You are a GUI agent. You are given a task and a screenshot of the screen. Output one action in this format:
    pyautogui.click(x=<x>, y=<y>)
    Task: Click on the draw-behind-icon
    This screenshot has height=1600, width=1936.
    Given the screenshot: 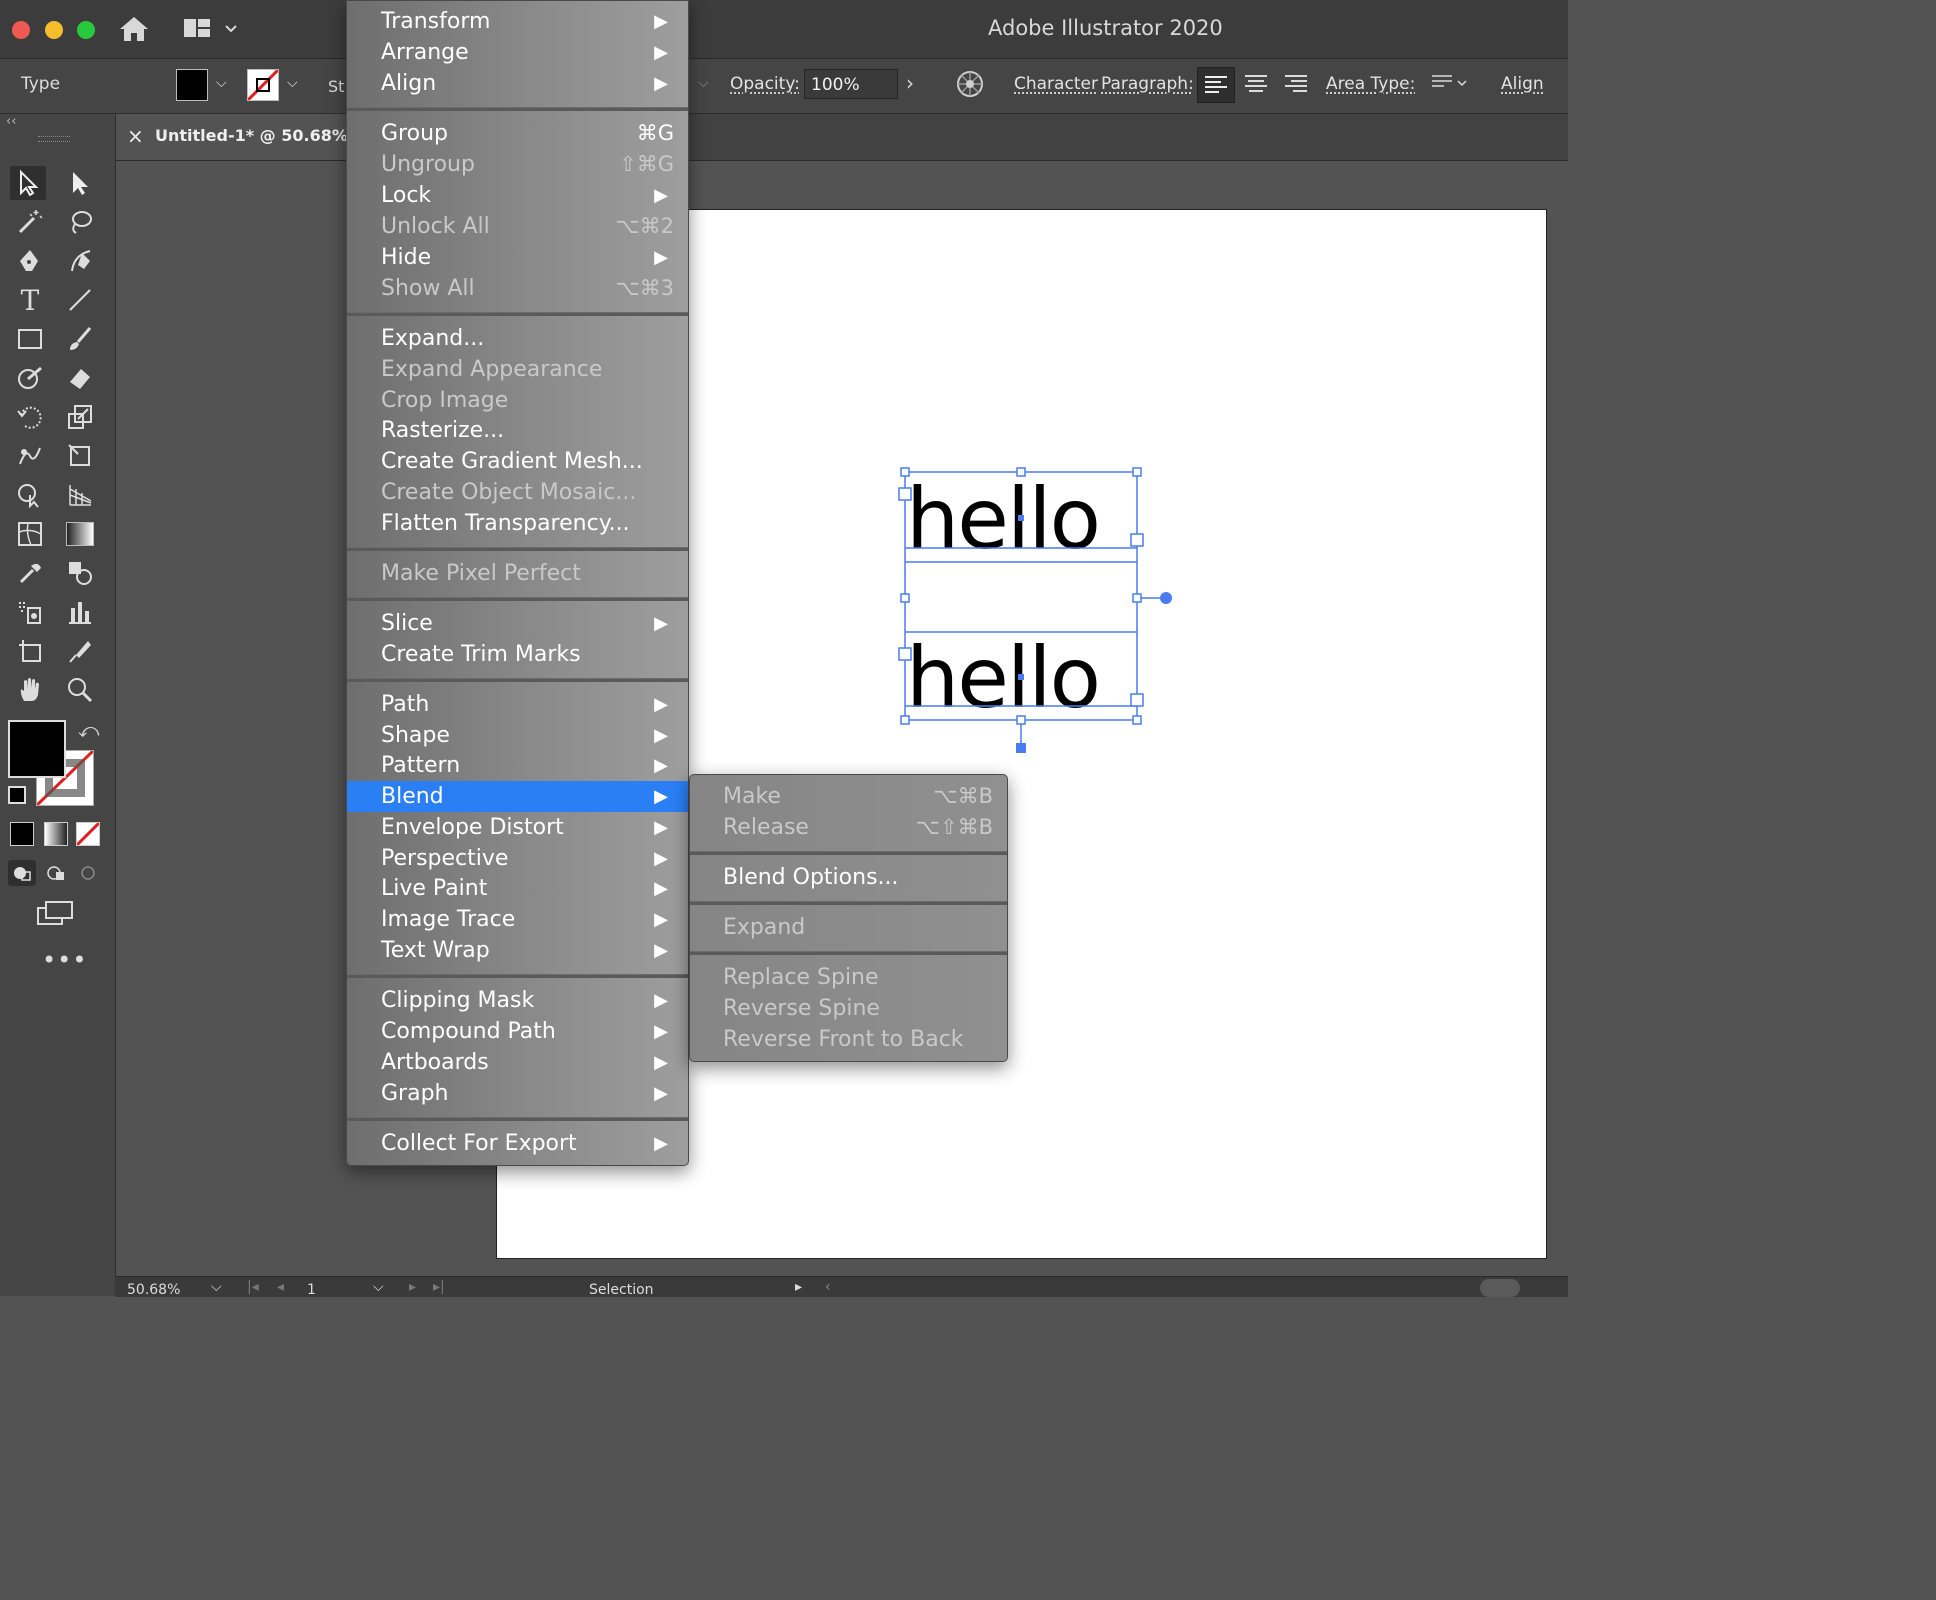 What is the action you would take?
    pyautogui.click(x=56, y=873)
    